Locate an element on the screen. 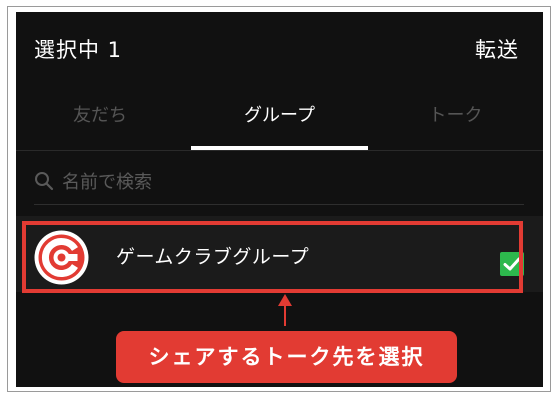  annotation-callout: シェアするトーク先を選択 is located at coordinates (286, 357).